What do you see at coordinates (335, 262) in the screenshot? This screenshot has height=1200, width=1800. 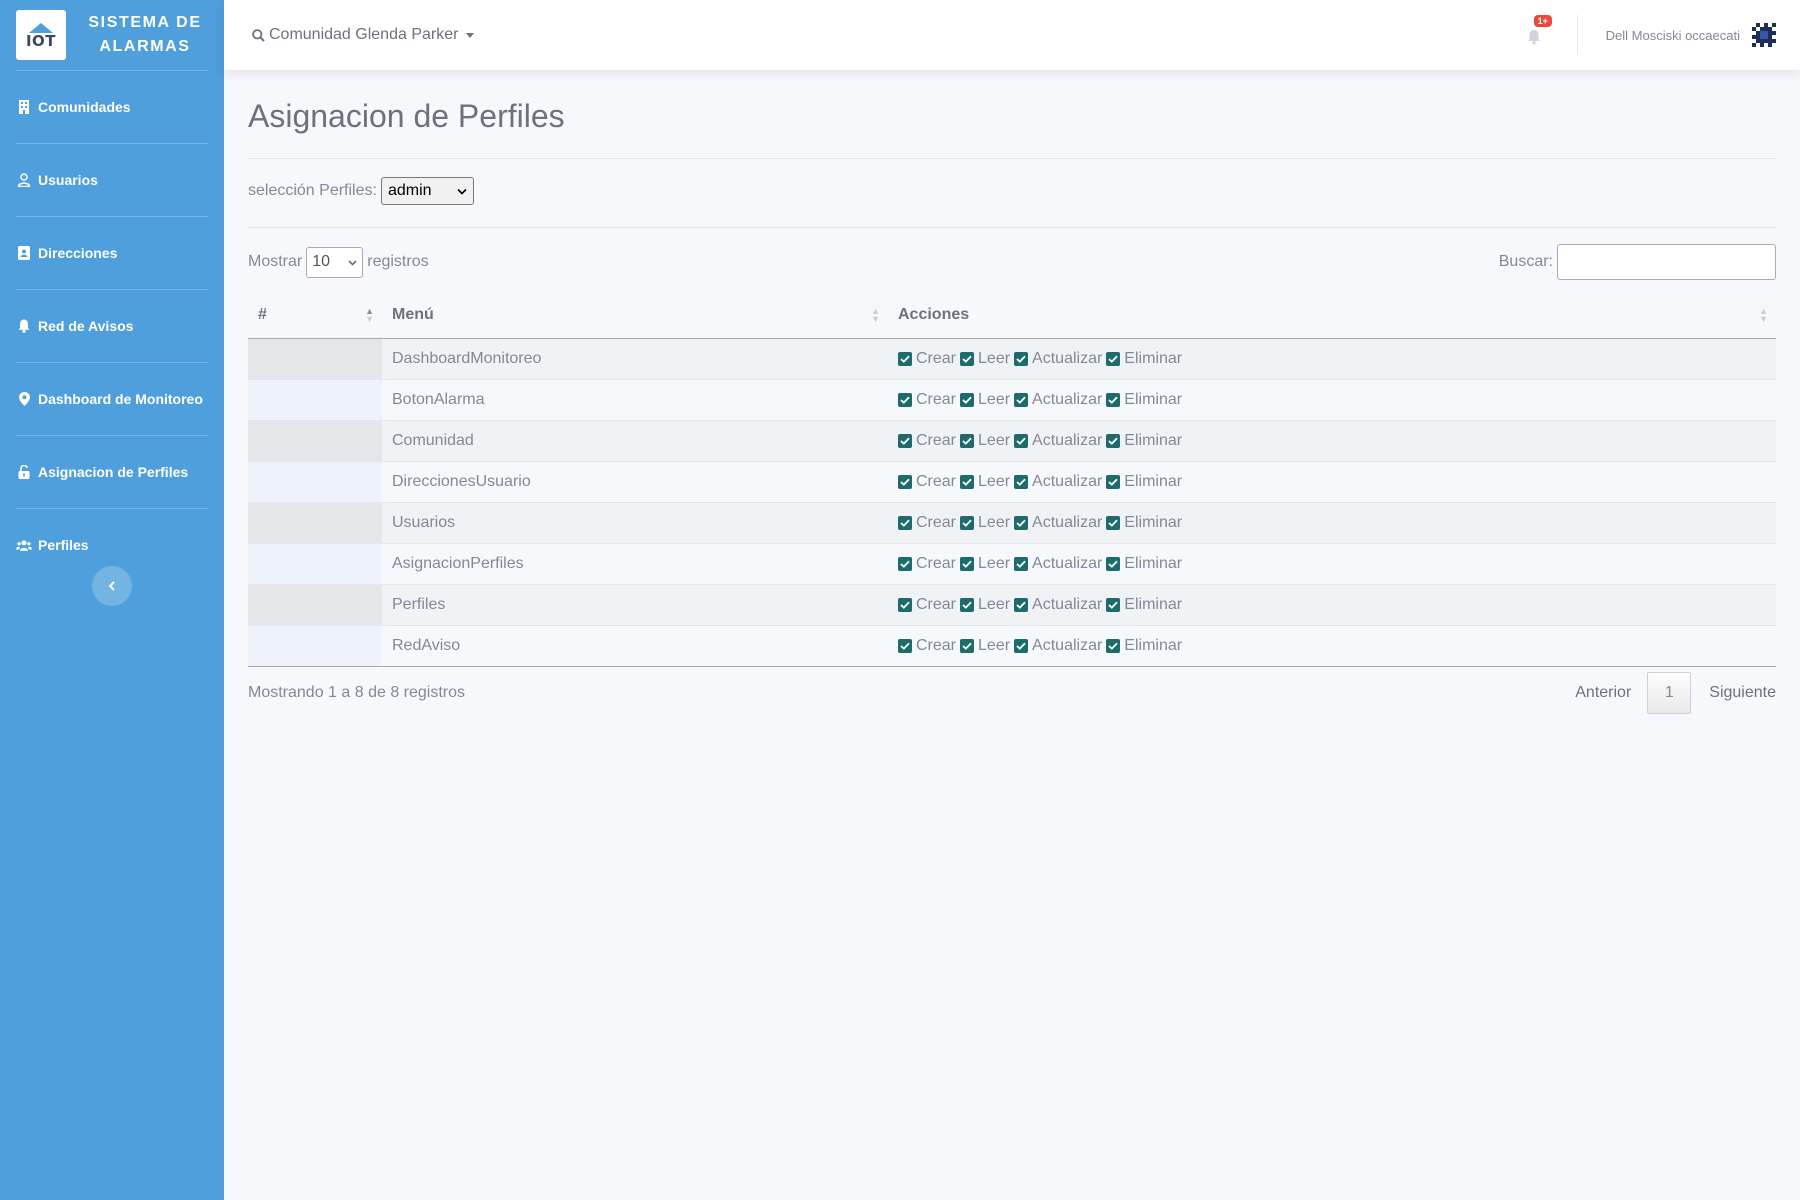 I see `page-length-select: 10` at bounding box center [335, 262].